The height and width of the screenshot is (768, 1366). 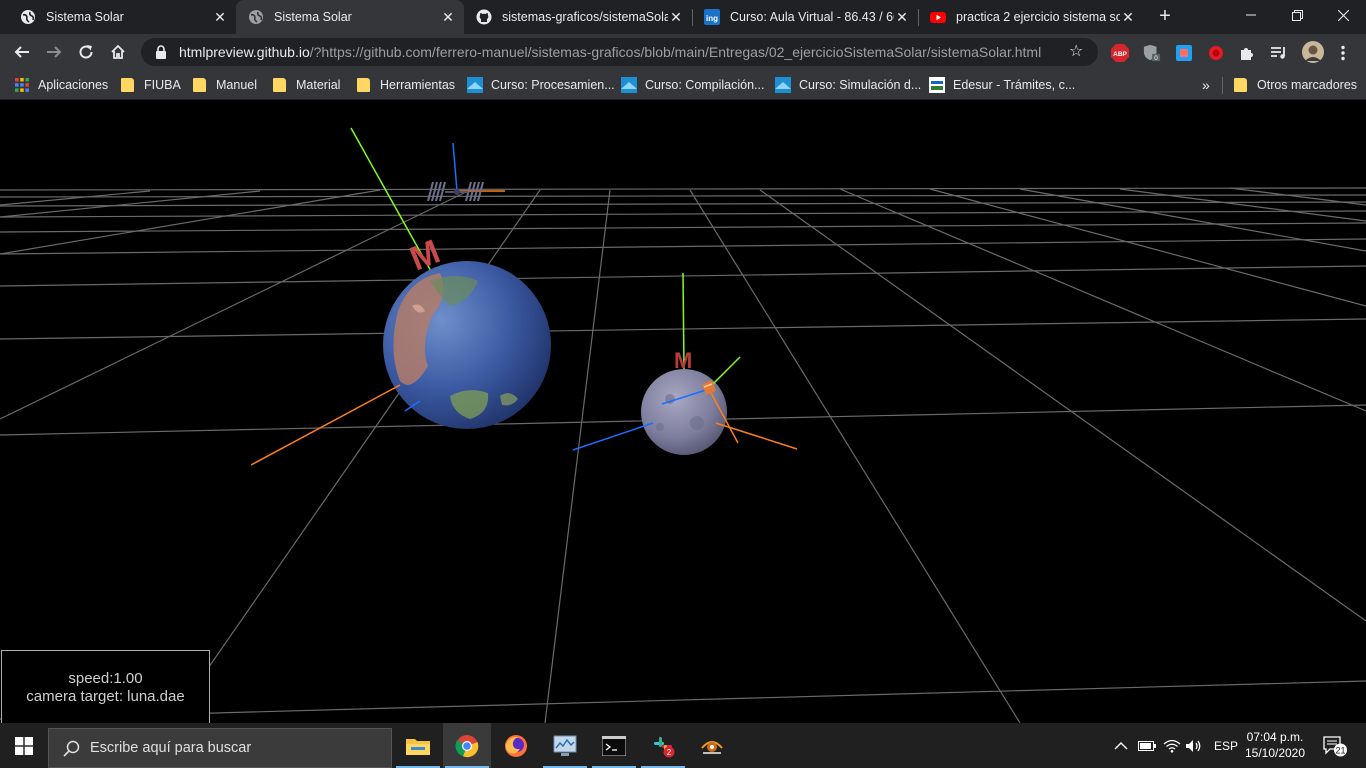 What do you see at coordinates (1222, 85) in the screenshot?
I see `bookmarks-divider` at bounding box center [1222, 85].